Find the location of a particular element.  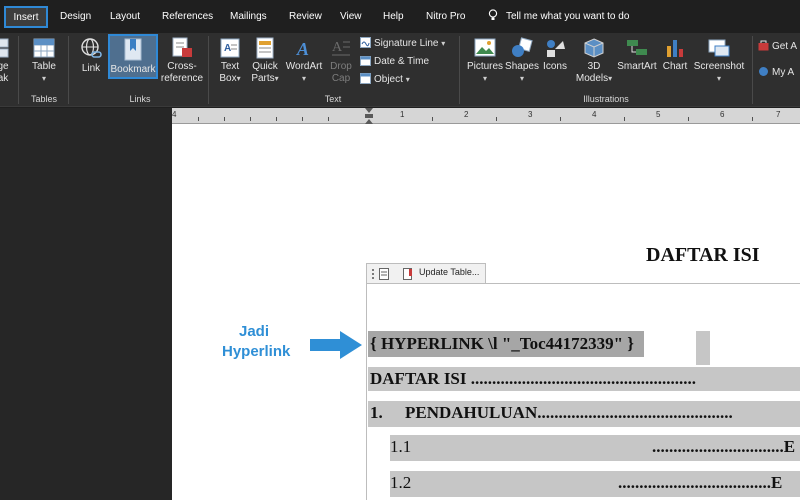

signature-line-button: Signature Line ▾ is located at coordinates (402, 44).